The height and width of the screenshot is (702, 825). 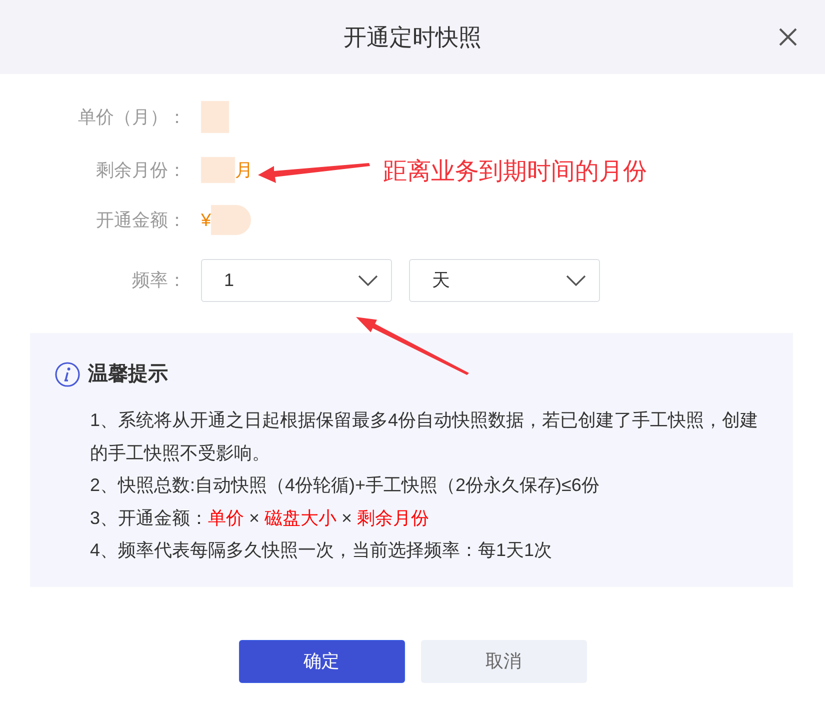 What do you see at coordinates (425, 436) in the screenshot?
I see `tip-text: 1、系统将从开通之日起根据保留最多4份自动快照数据，若已创建了手工快照，创建的手工快照不受影响。` at bounding box center [425, 436].